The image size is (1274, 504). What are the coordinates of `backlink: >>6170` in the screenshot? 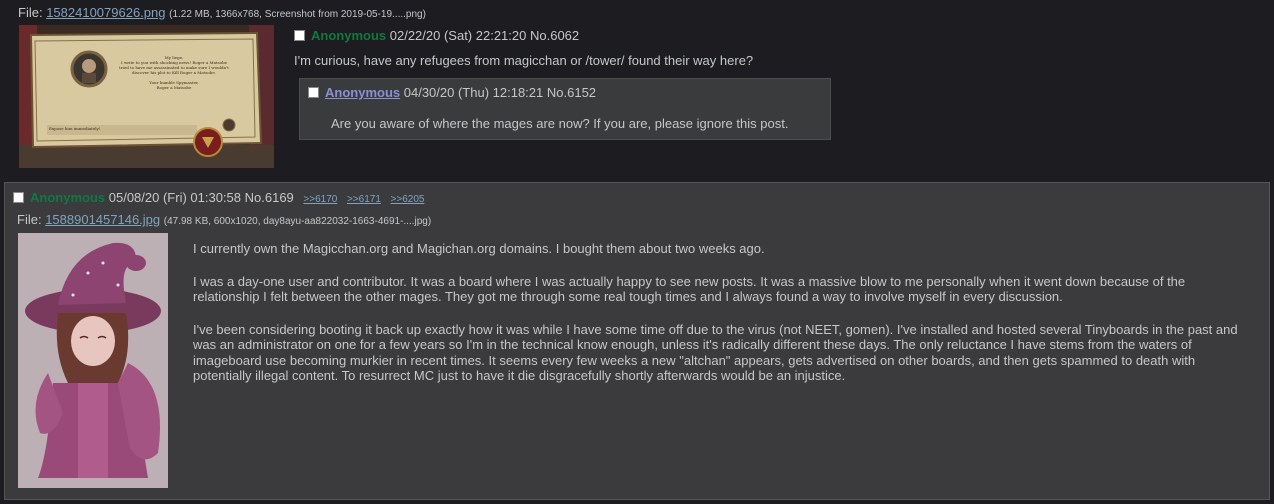 It's located at (320, 199).